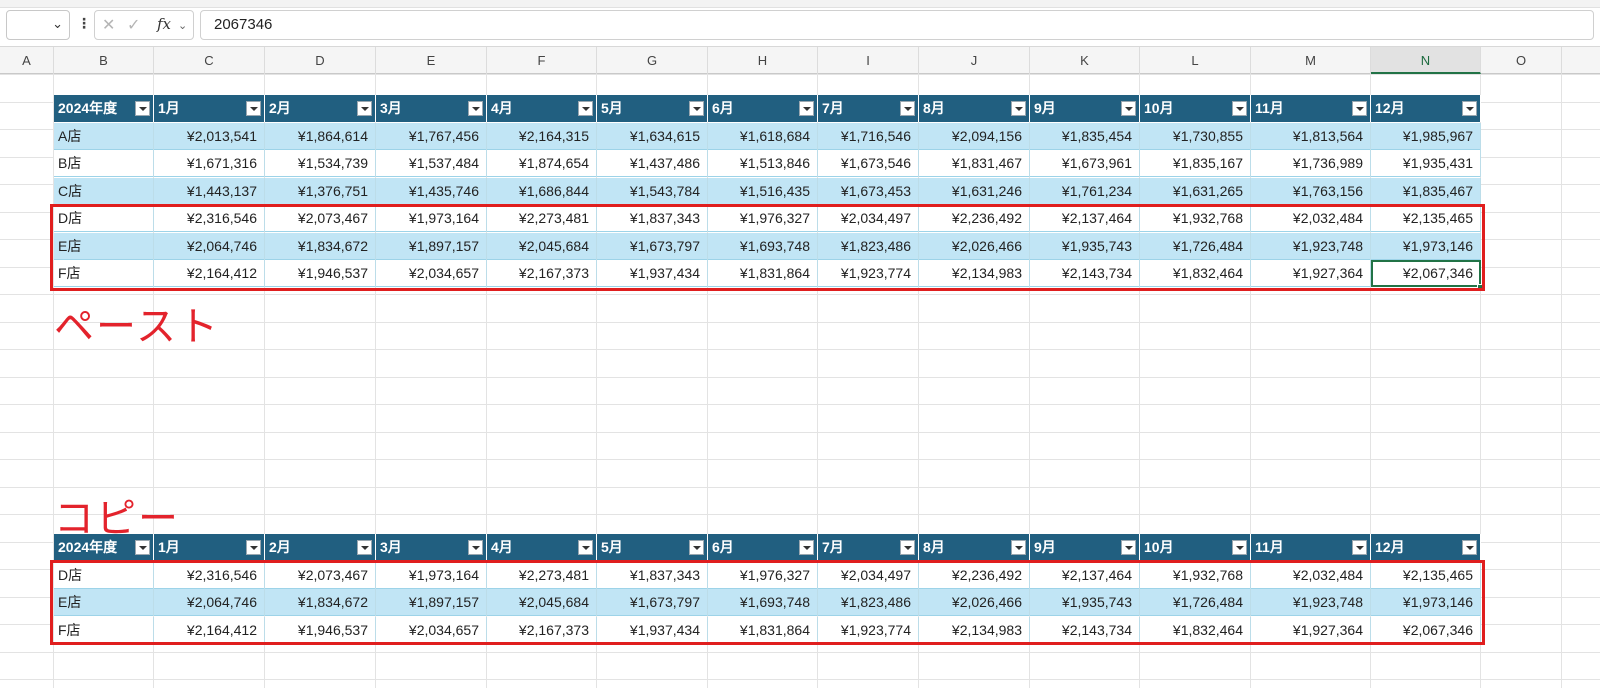 This screenshot has height=688, width=1600. I want to click on sales-cell: ¥1,927,364, so click(1311, 273).